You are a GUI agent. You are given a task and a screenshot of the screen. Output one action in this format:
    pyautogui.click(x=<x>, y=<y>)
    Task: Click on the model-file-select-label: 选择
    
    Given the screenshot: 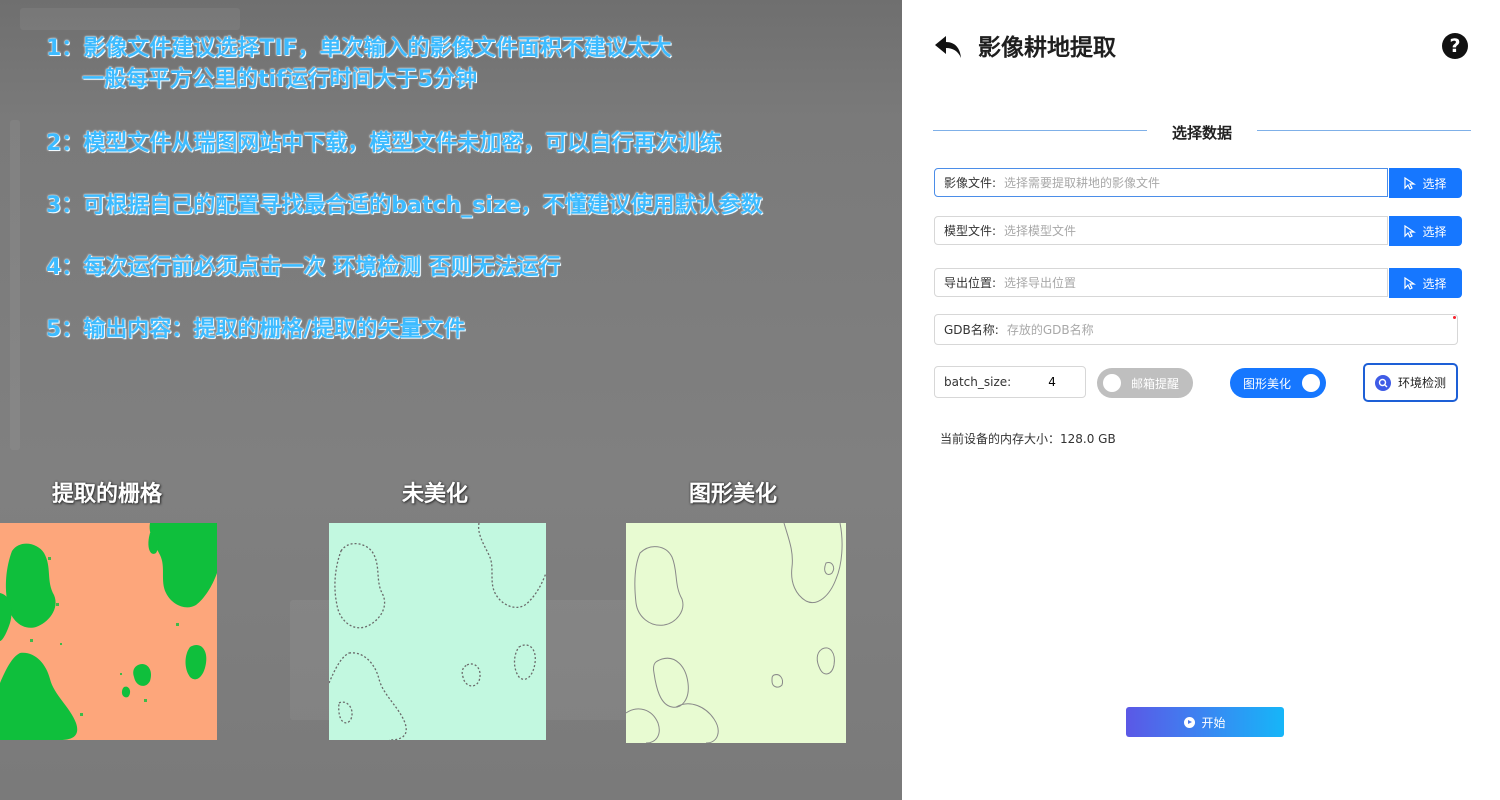 What is the action you would take?
    pyautogui.click(x=1434, y=231)
    